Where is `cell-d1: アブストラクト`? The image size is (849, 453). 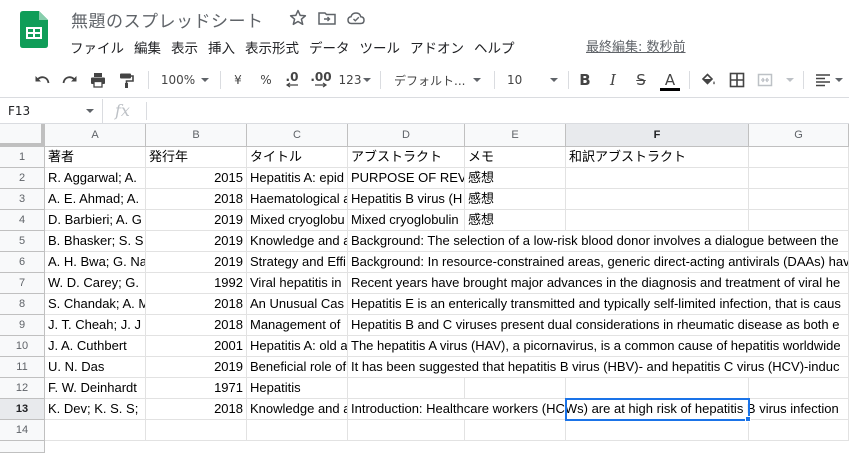
cell-d1: アブストラクト is located at coordinates (406, 157).